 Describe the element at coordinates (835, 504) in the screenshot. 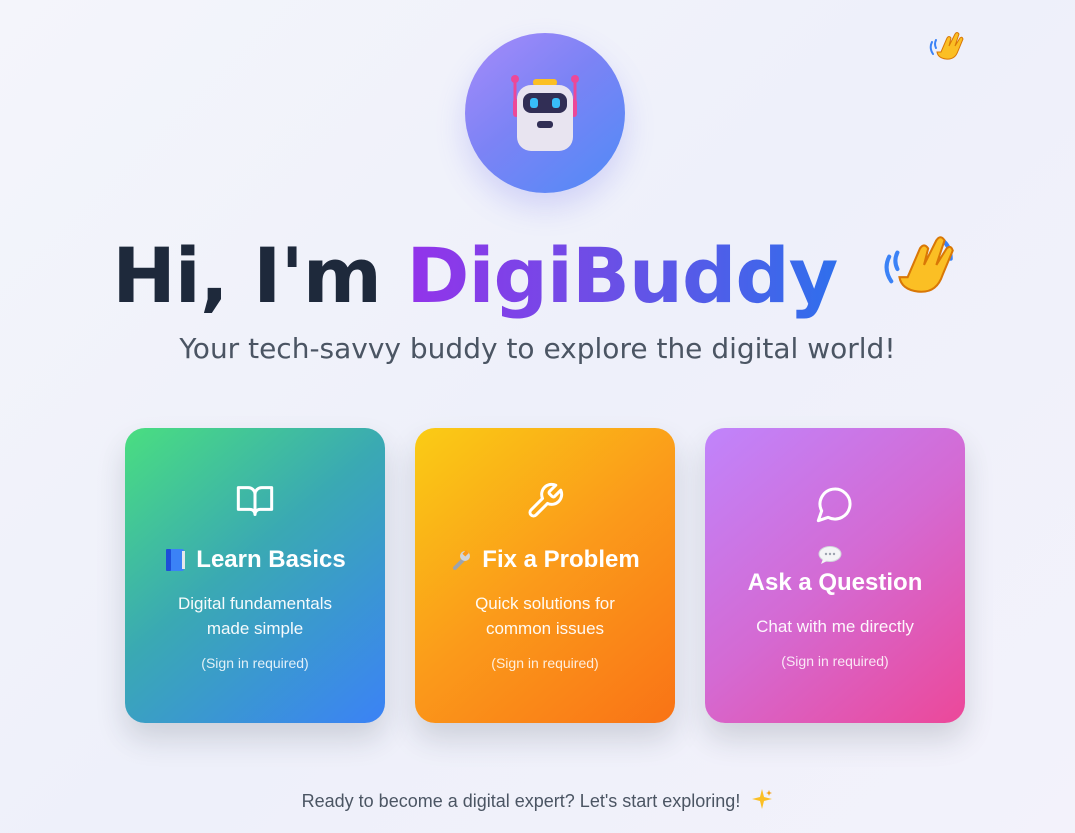

I see `message-circle-icon` at that location.